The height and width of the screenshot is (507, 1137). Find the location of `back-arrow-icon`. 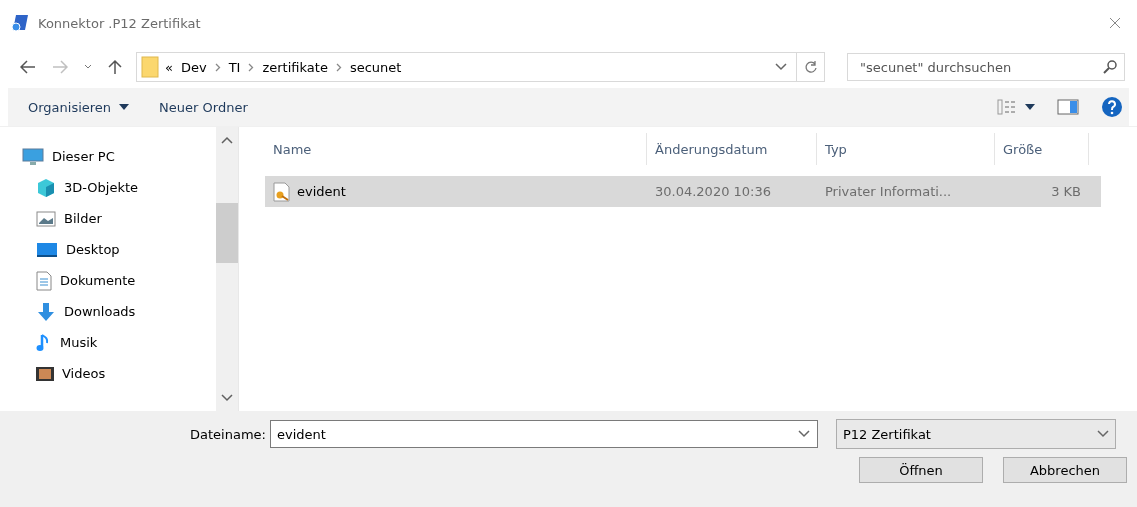

back-arrow-icon is located at coordinates (28, 67).